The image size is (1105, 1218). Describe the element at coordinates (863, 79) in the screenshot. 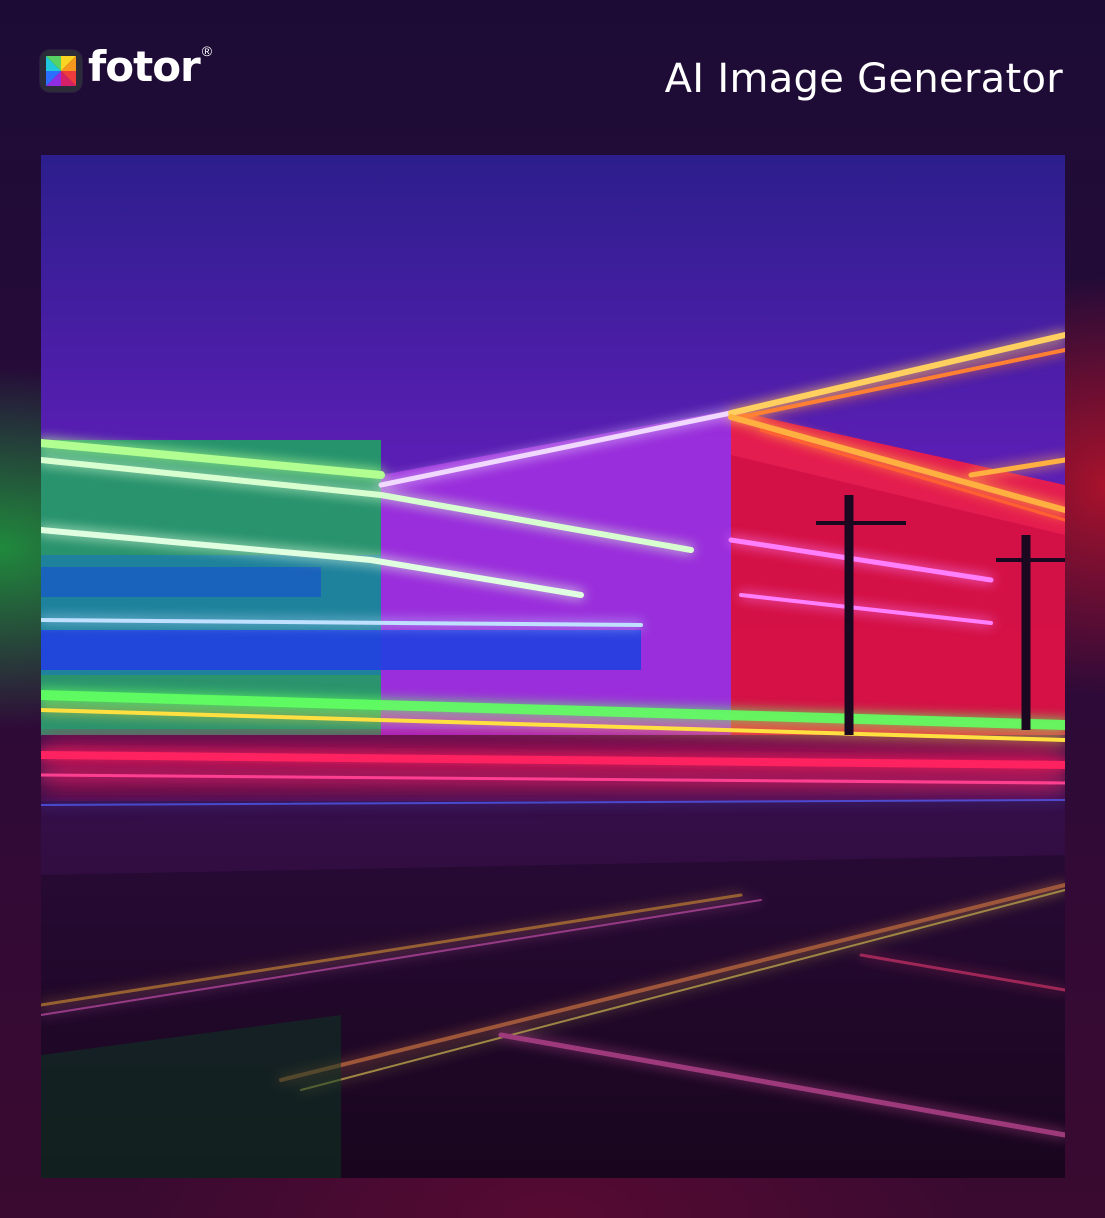

I see `page-title: AI Image Generator` at that location.